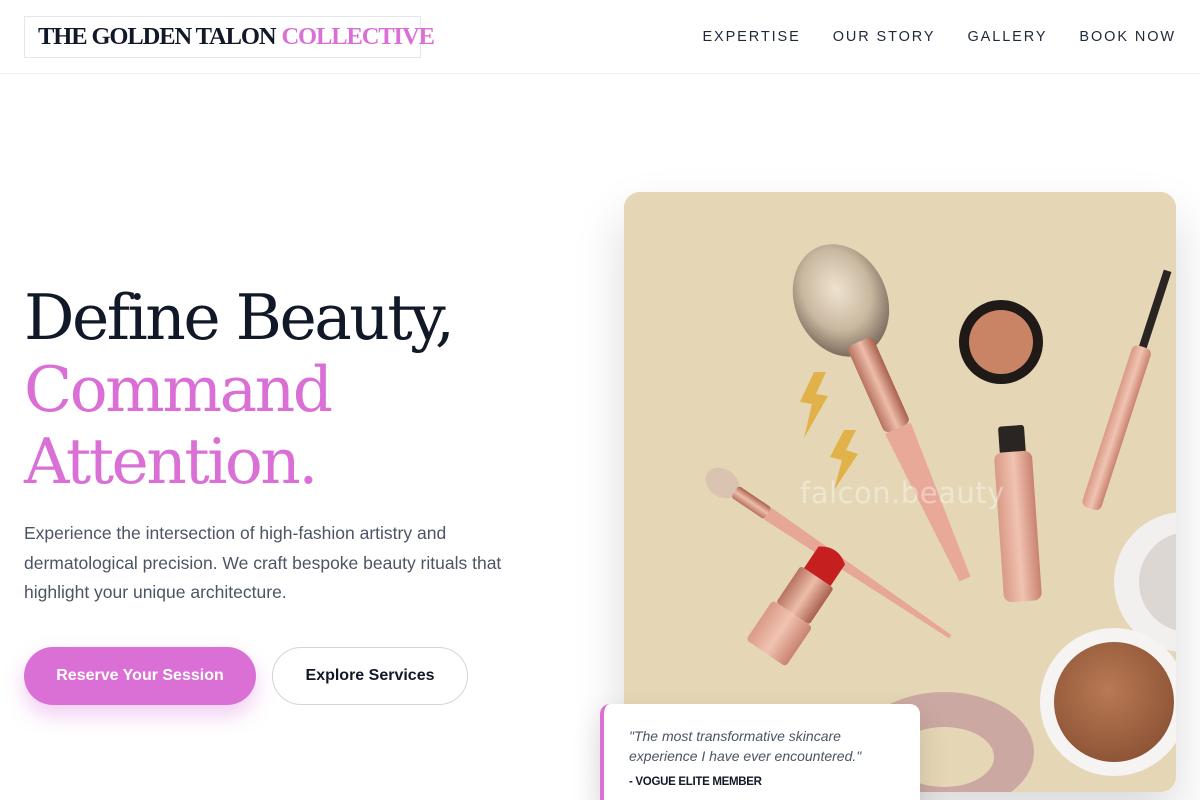 The height and width of the screenshot is (800, 1200). Describe the element at coordinates (178, 389) in the screenshot. I see `headline-line-2: Command` at that location.